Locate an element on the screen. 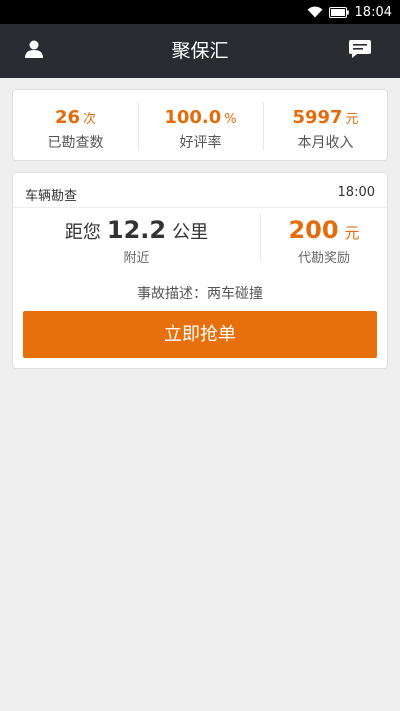  stat-label: 已勘查数 is located at coordinates (75, 143).